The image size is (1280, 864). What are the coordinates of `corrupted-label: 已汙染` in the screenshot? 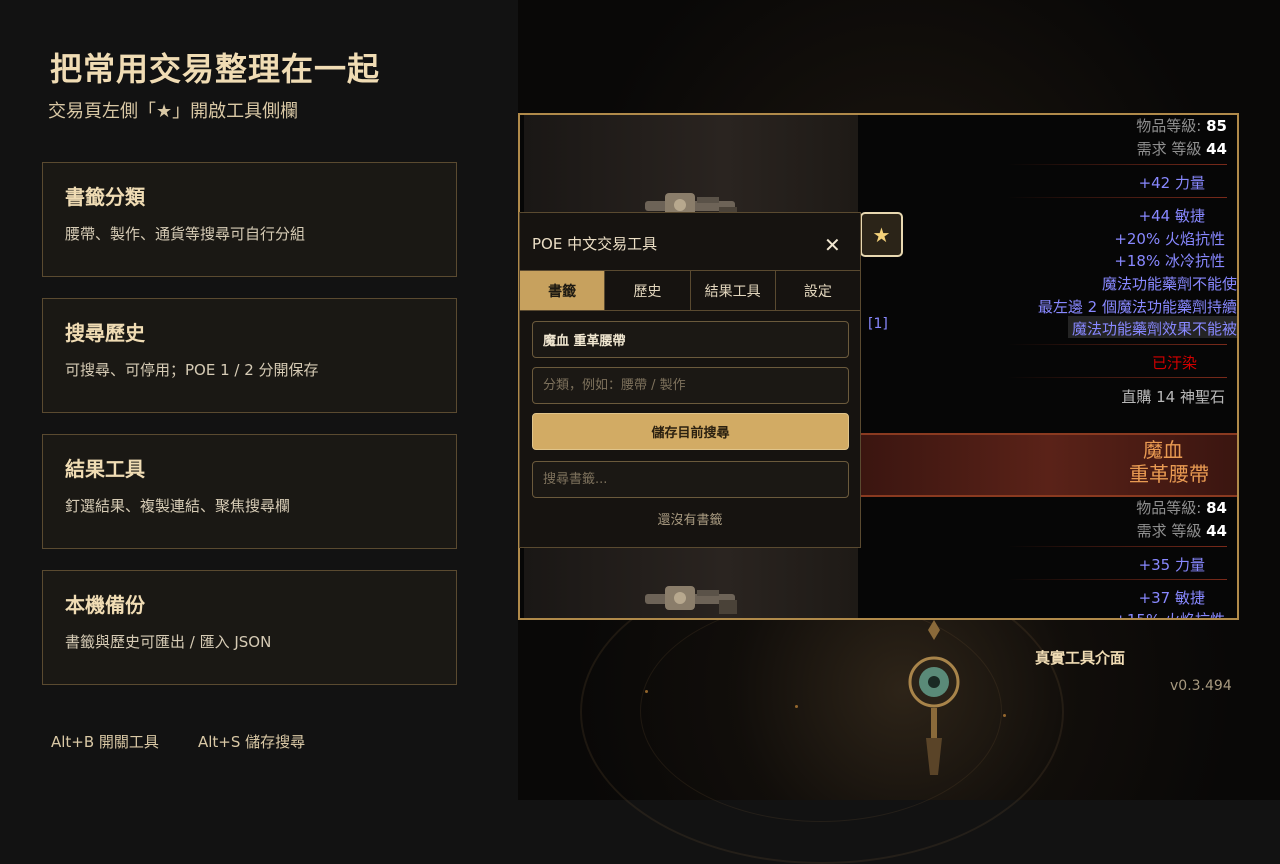 It's located at (1174, 363).